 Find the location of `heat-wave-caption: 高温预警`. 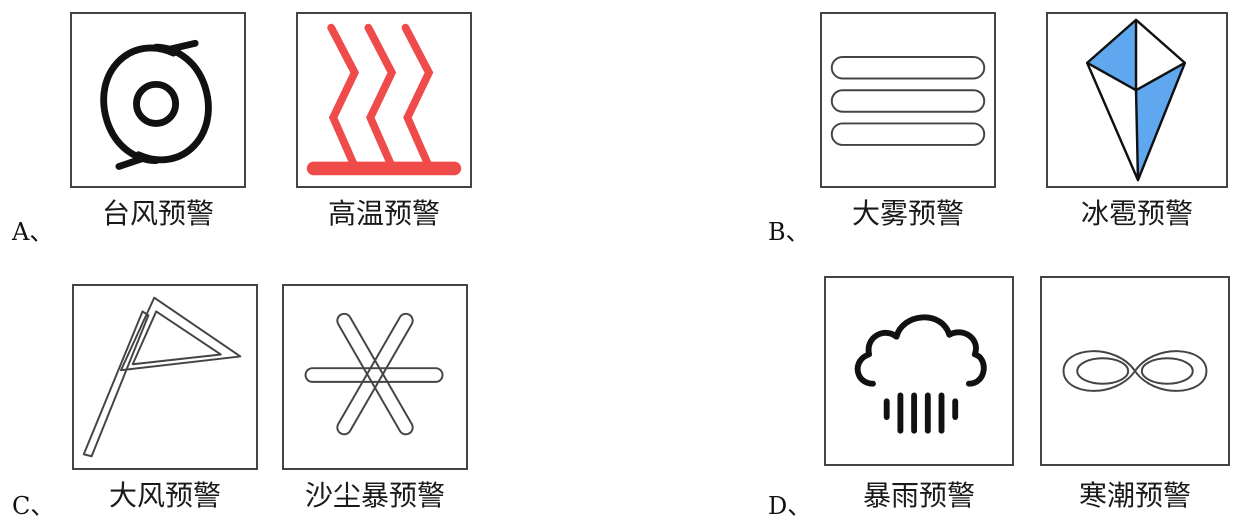

heat-wave-caption: 高温预警 is located at coordinates (383, 213).